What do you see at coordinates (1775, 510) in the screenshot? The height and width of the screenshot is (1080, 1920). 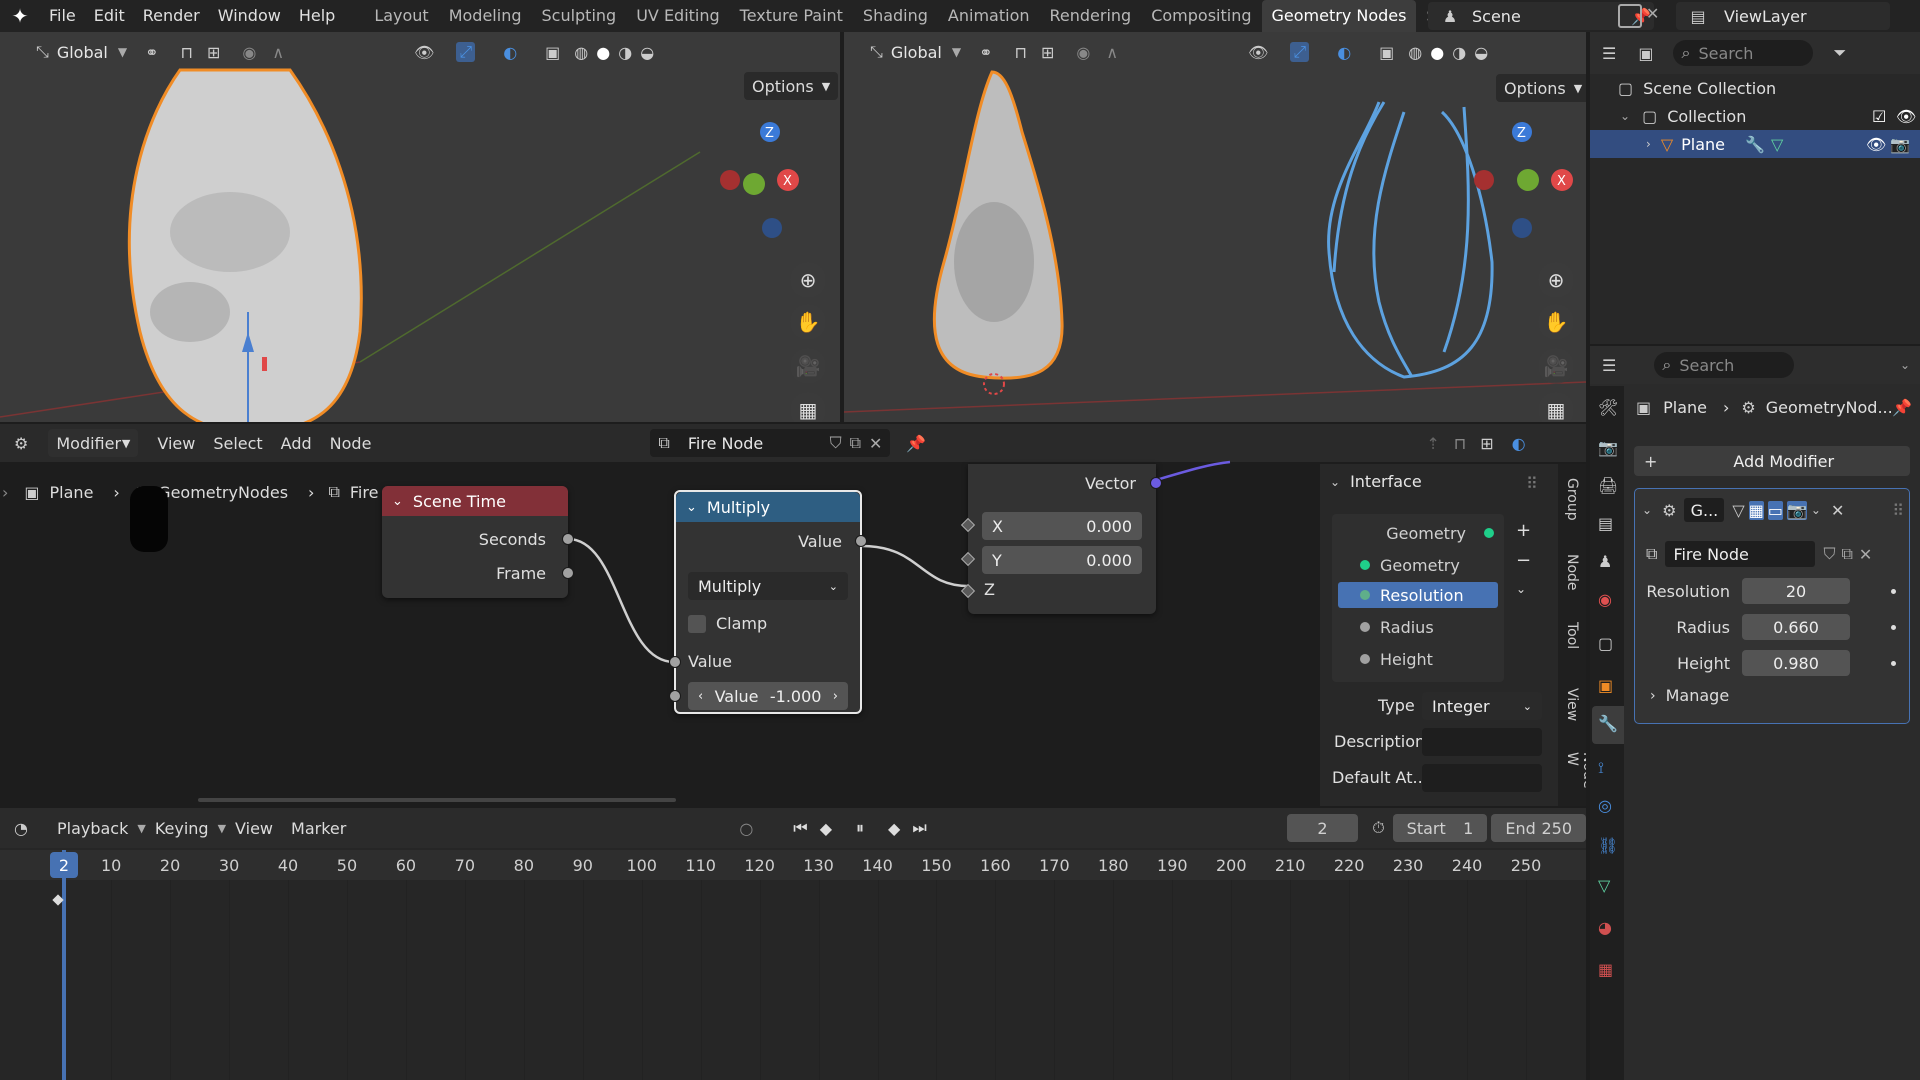 I see `viewport-display-icon: ▭` at bounding box center [1775, 510].